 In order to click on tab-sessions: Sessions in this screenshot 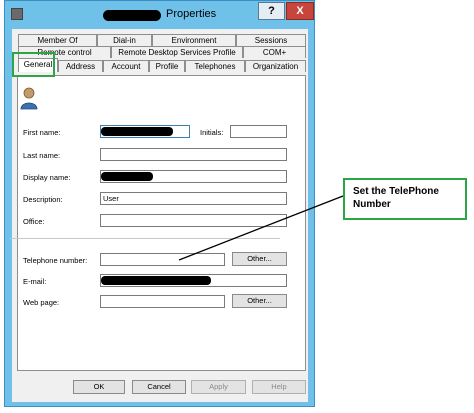, I will do `click(271, 40)`.